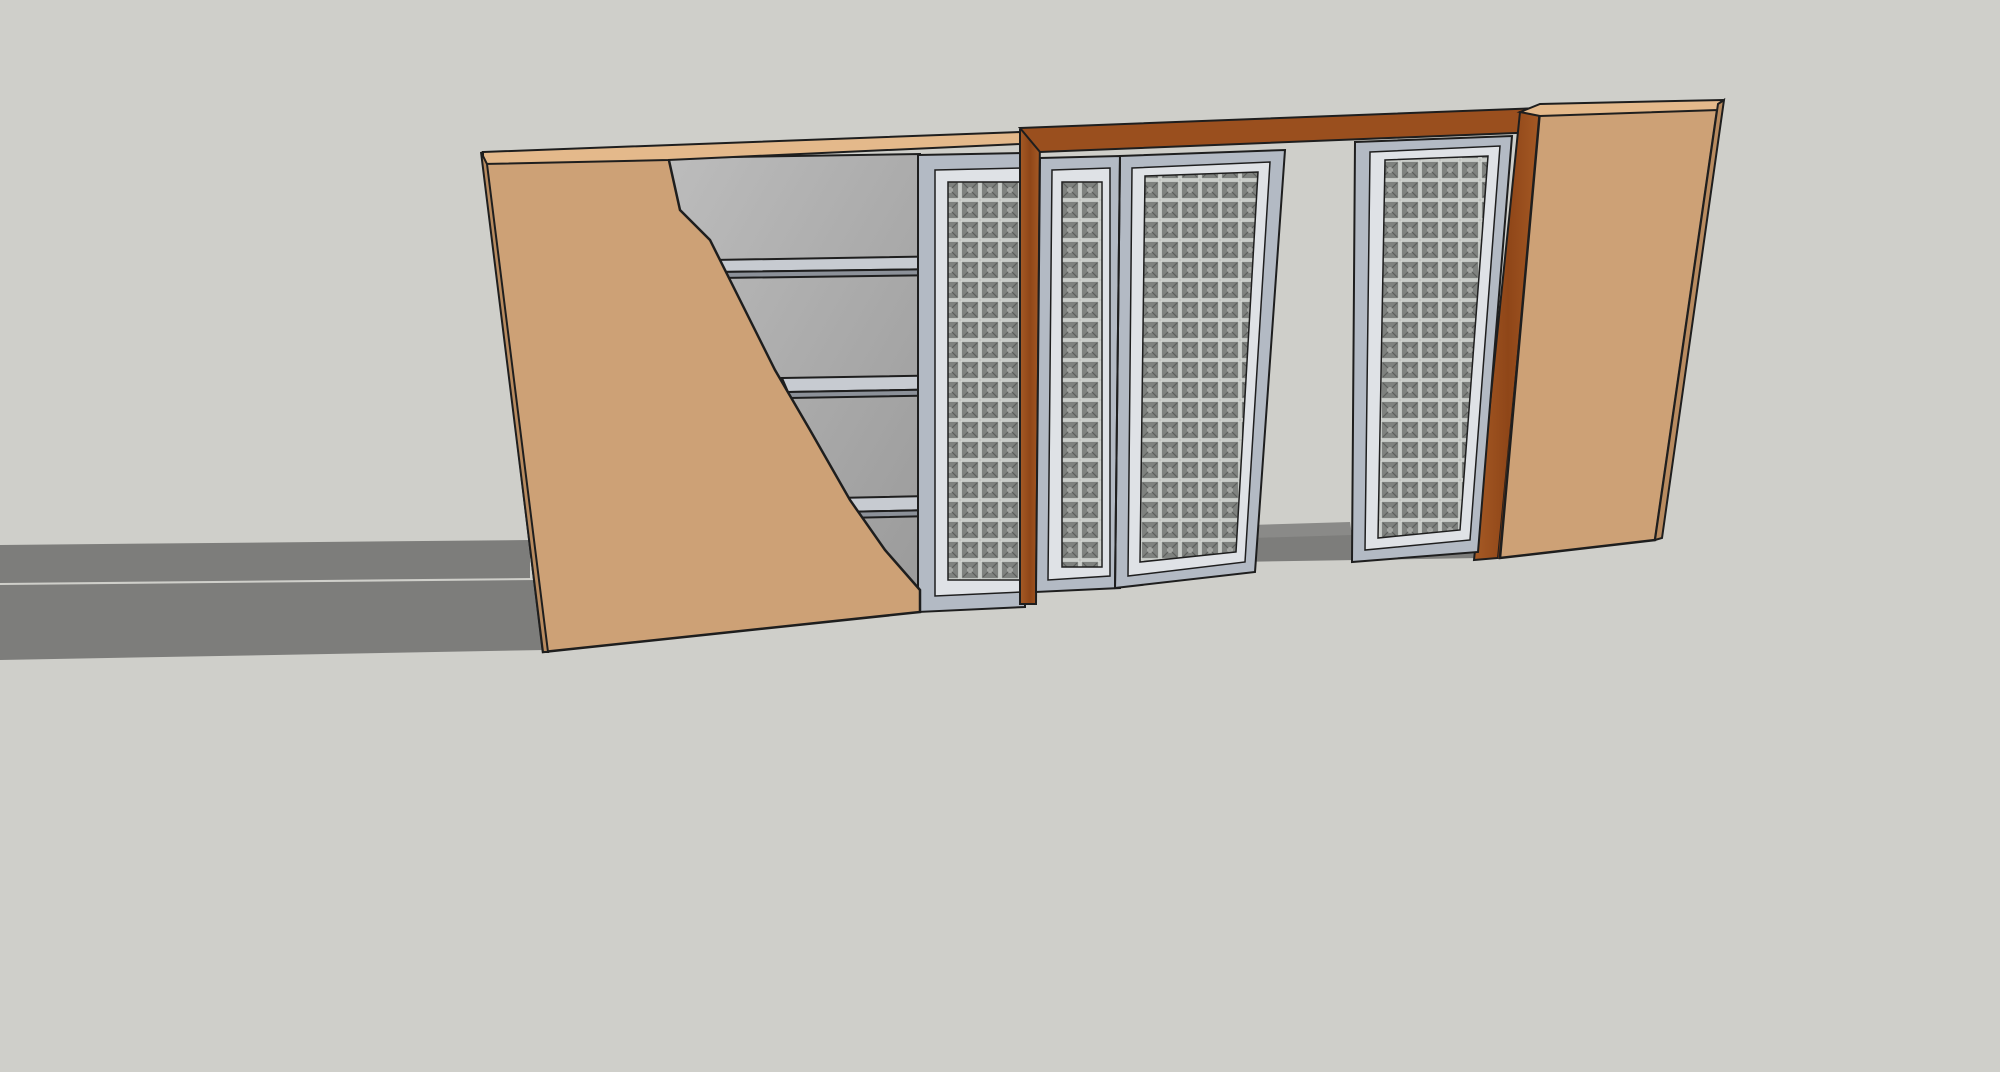  What do you see at coordinates (1200, 369) in the screenshot?
I see `center-door-right` at bounding box center [1200, 369].